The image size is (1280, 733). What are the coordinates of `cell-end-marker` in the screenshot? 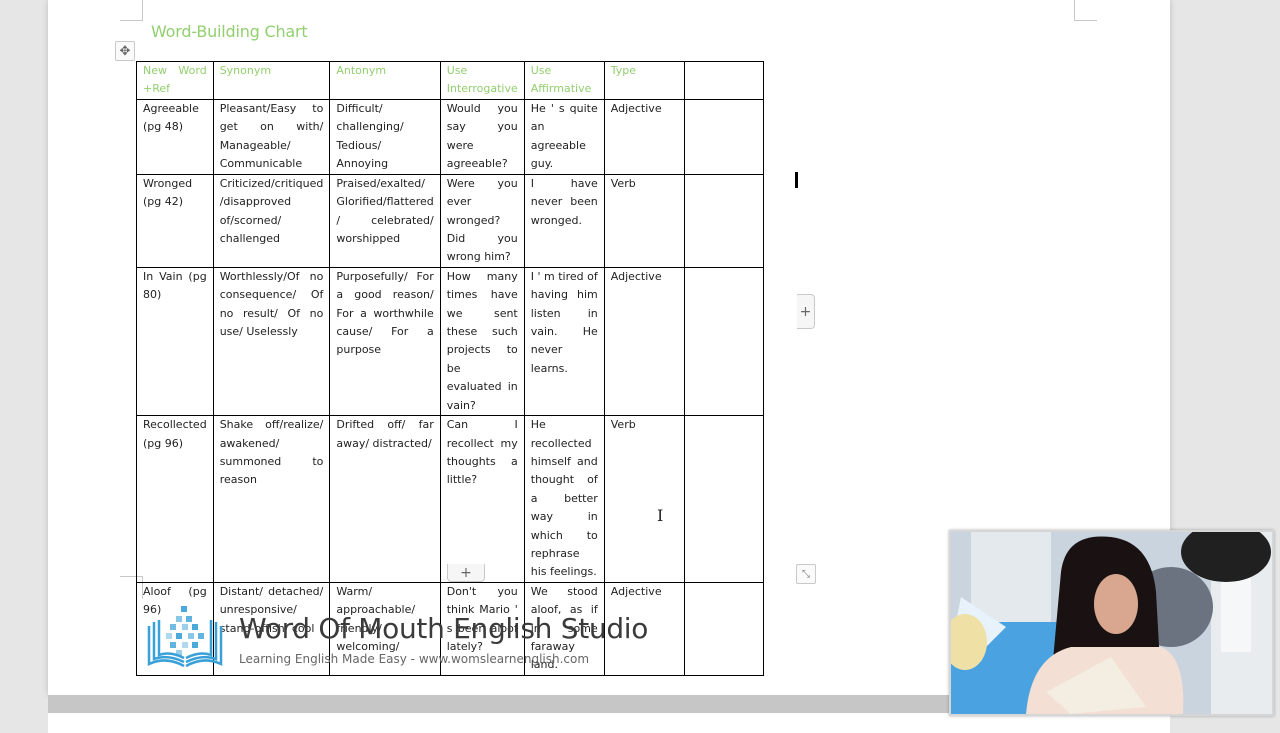 It's located at (796, 180).